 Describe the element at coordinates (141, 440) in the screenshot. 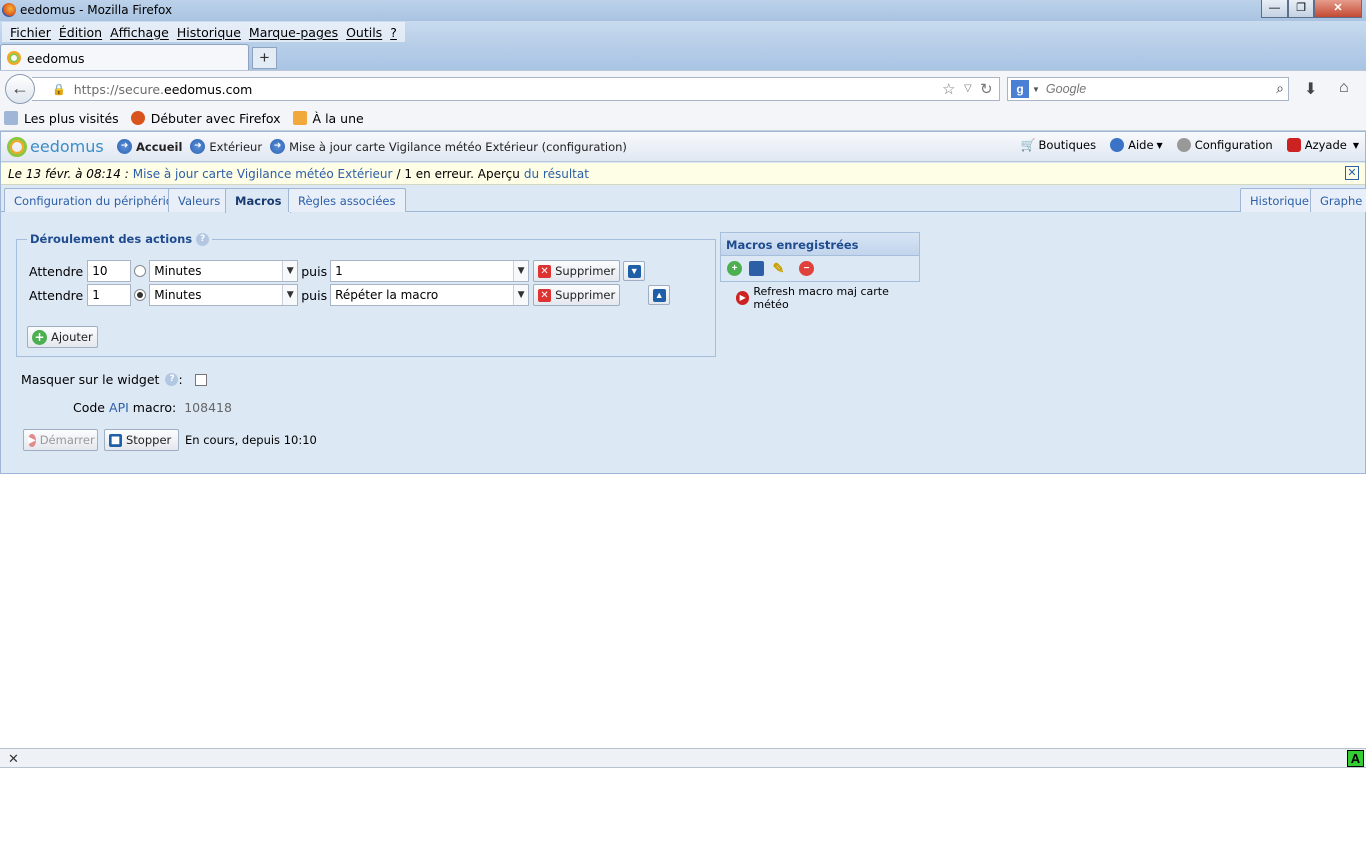

I see `stop-button: ■ Stopper` at that location.